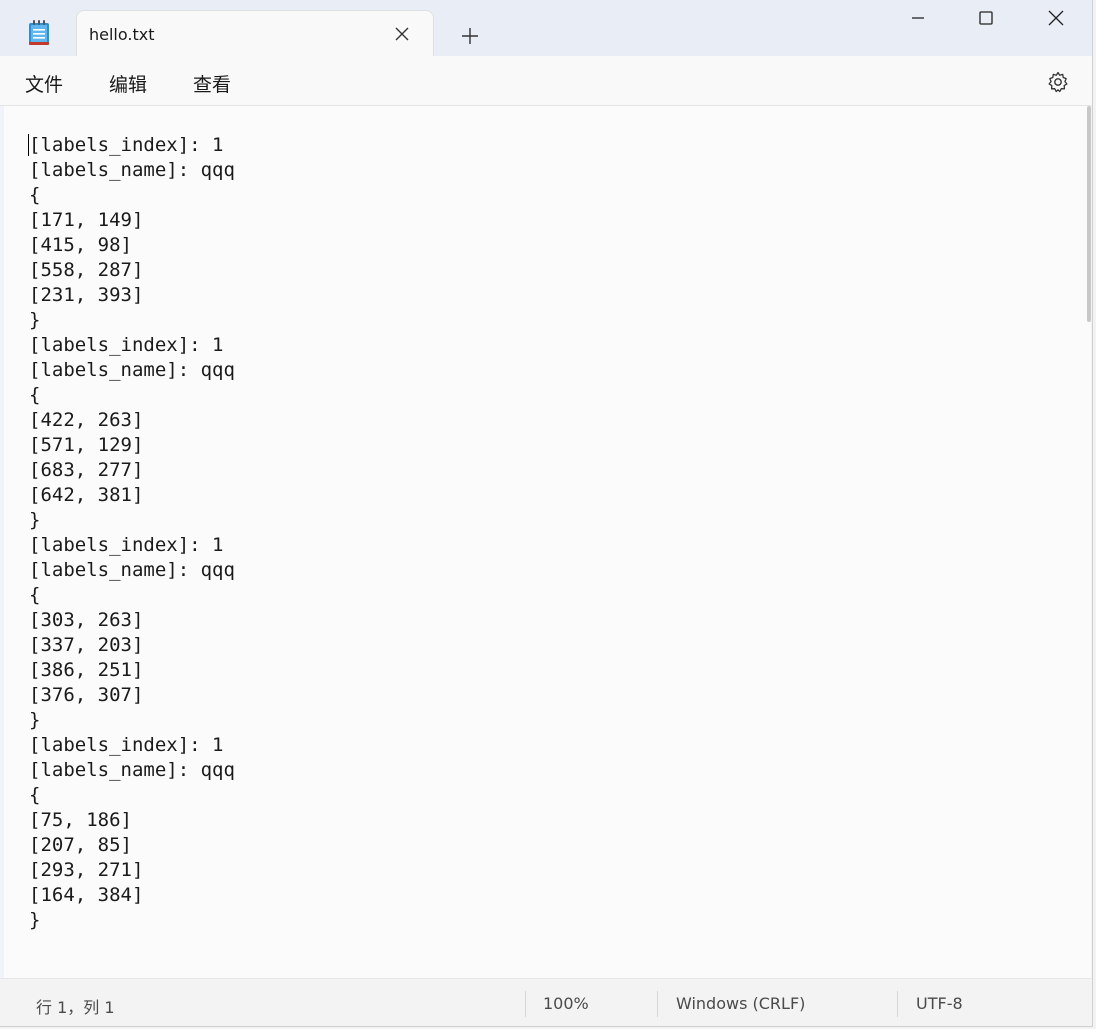 Image resolution: width=1096 pixels, height=1029 pixels. What do you see at coordinates (546, 29) in the screenshot?
I see `title-bar: hello.txt` at bounding box center [546, 29].